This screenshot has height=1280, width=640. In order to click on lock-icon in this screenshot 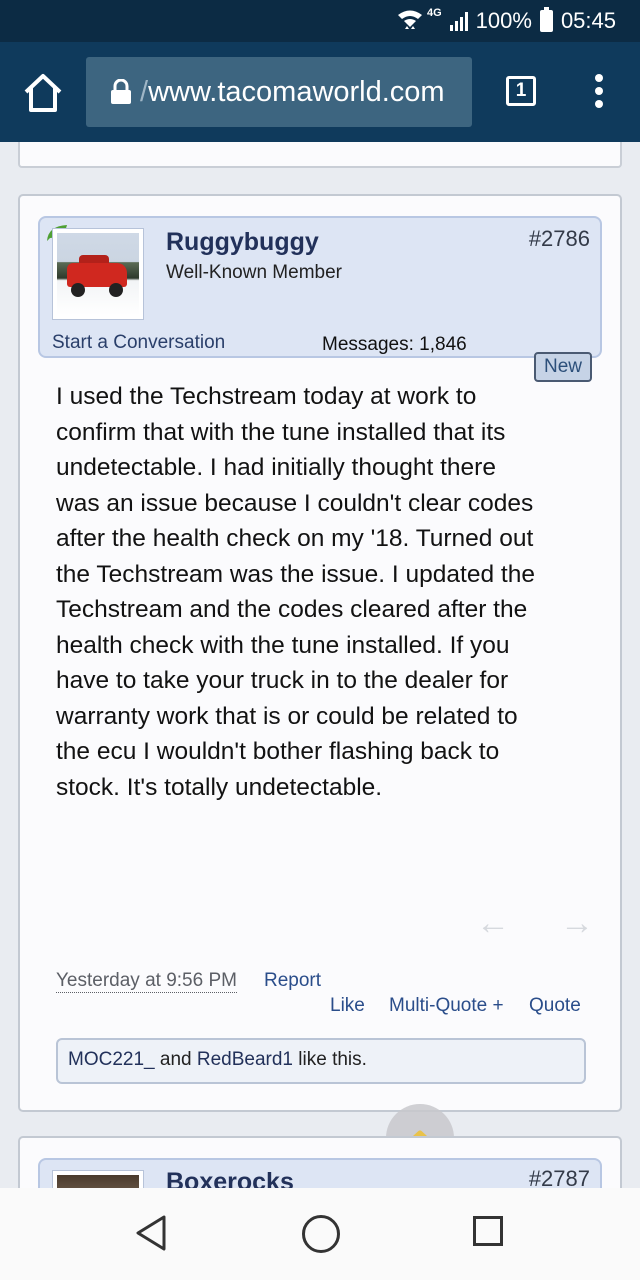, I will do `click(121, 91)`.